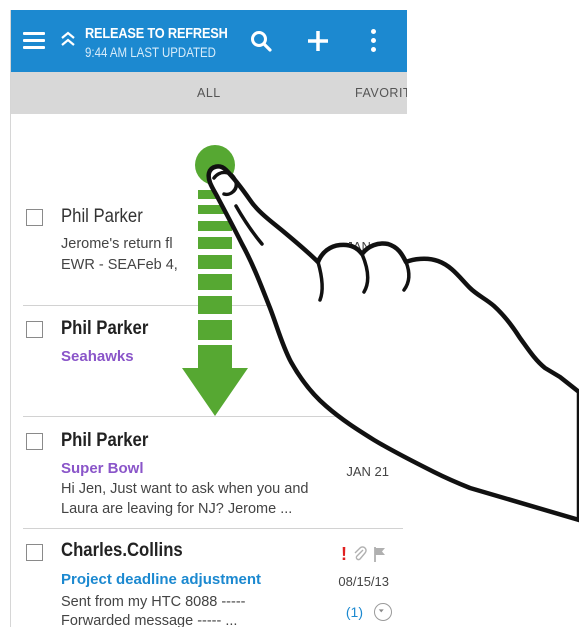 The image size is (579, 627). What do you see at coordinates (68, 39) in the screenshot?
I see `collapse-chevron-icon` at bounding box center [68, 39].